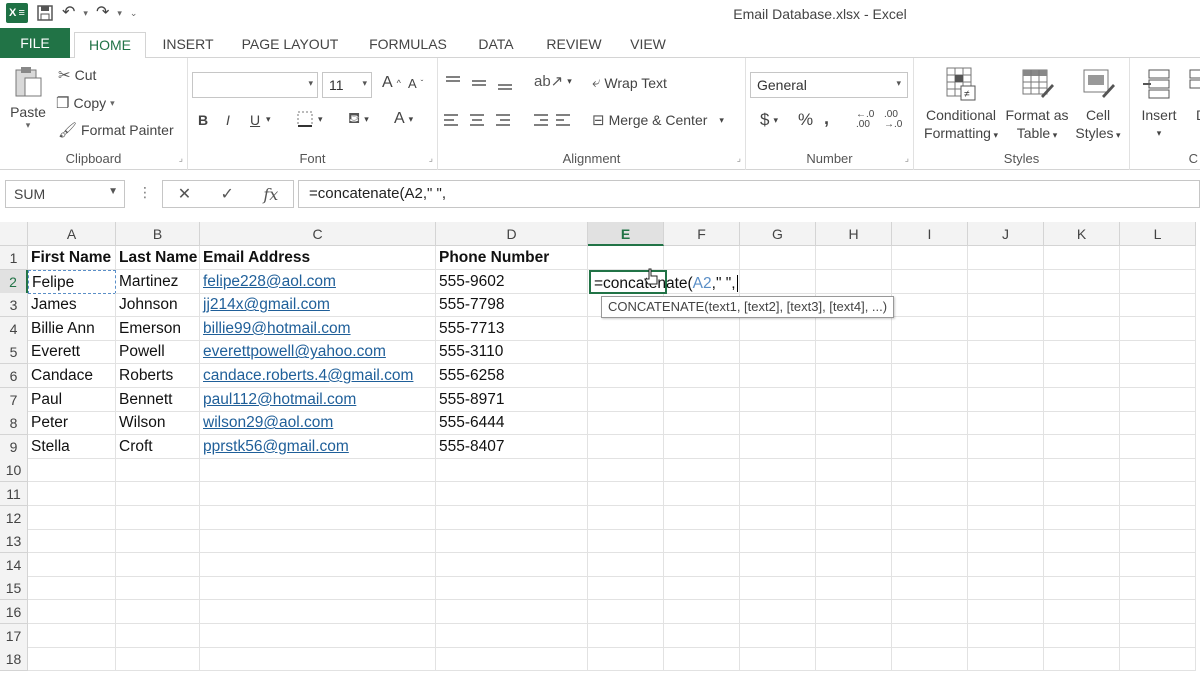 The width and height of the screenshot is (1200, 675). What do you see at coordinates (854, 352) in the screenshot?
I see `cell-h5` at bounding box center [854, 352].